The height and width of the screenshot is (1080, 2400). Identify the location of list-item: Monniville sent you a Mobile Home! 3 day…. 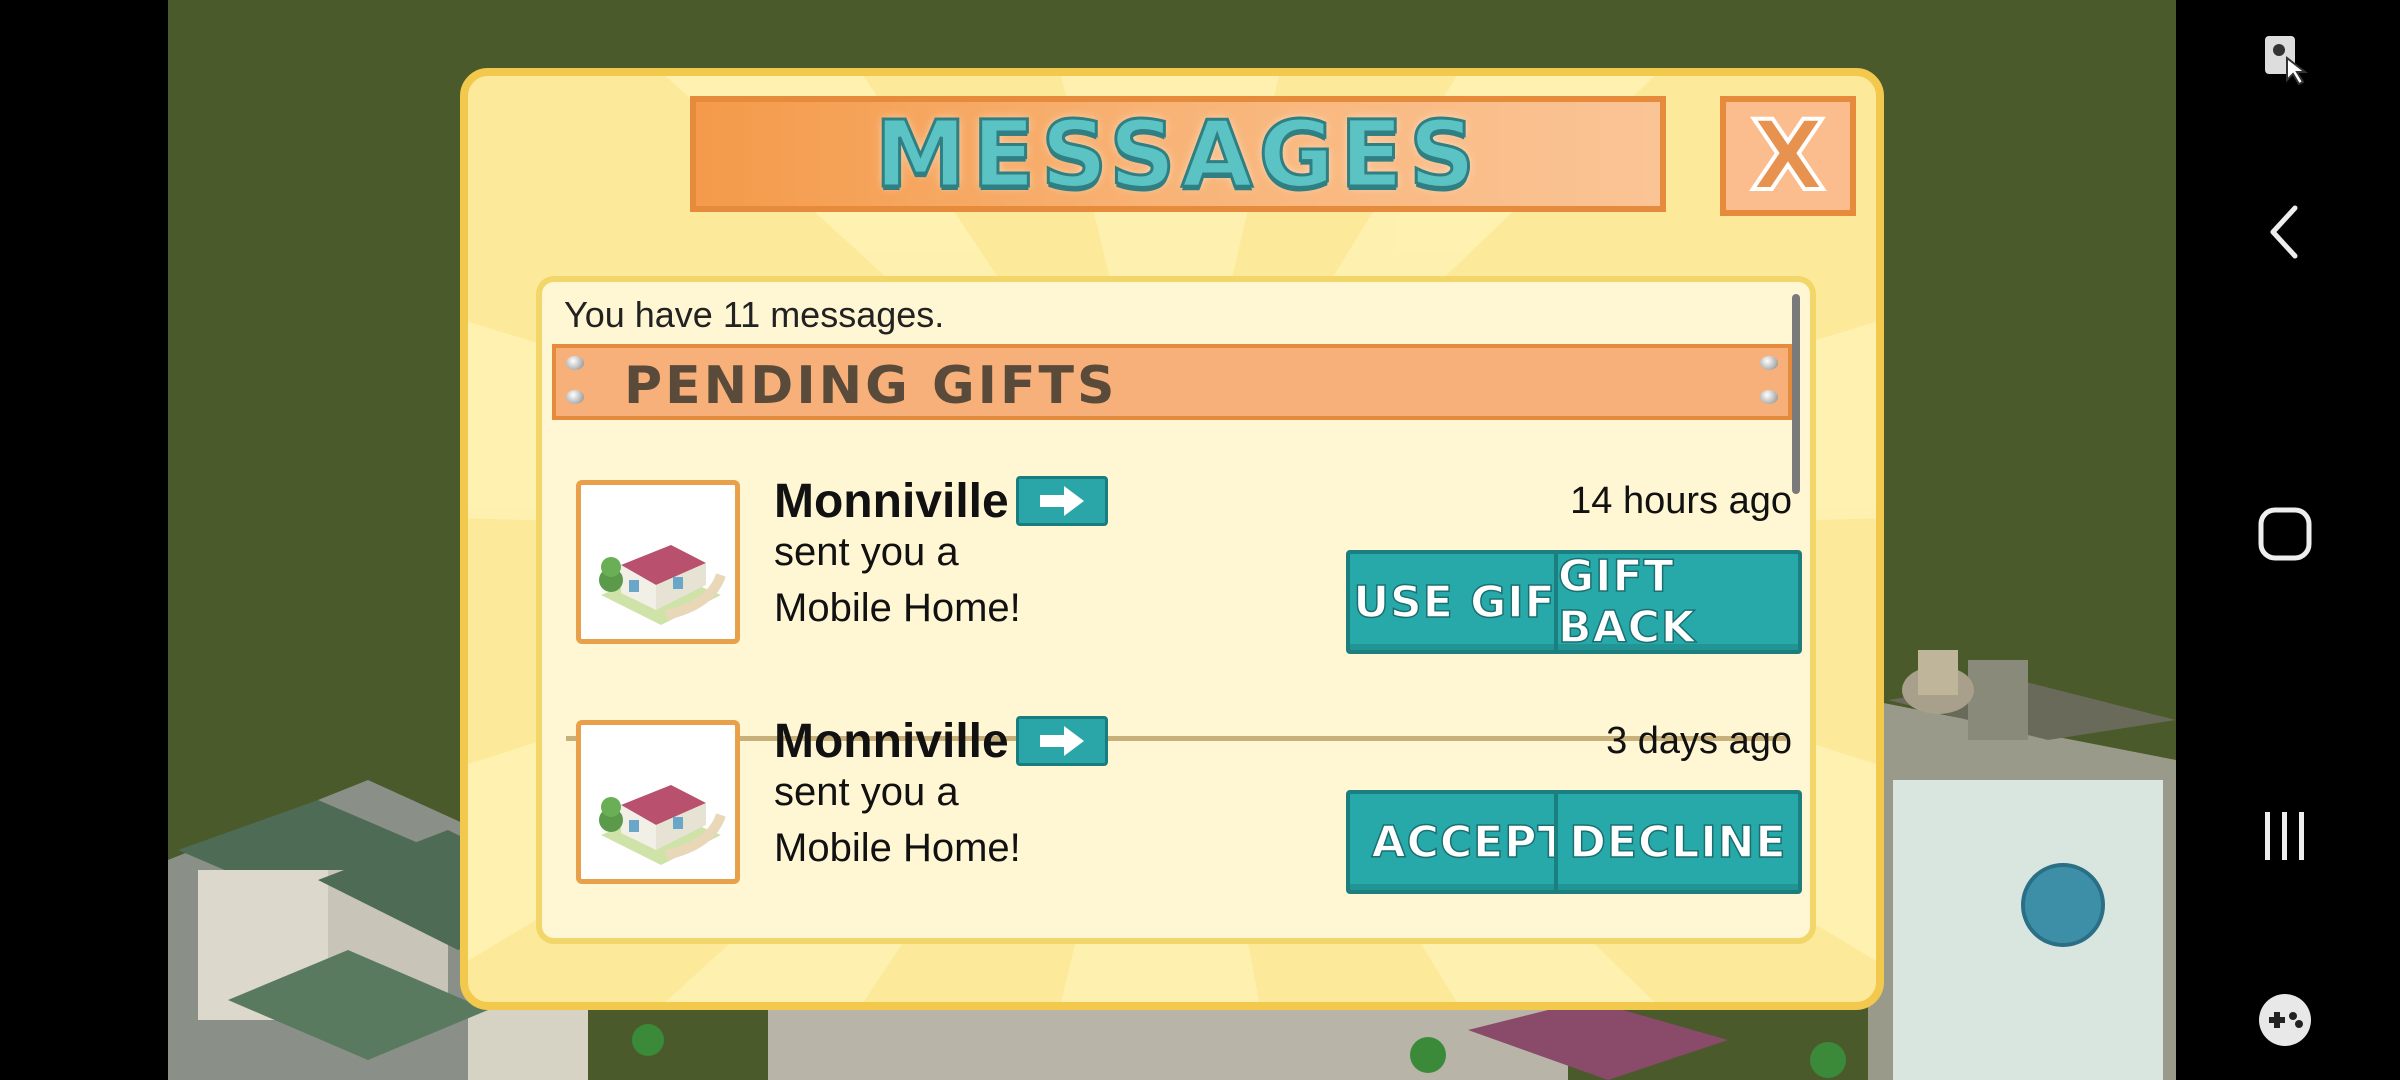
(1176, 819).